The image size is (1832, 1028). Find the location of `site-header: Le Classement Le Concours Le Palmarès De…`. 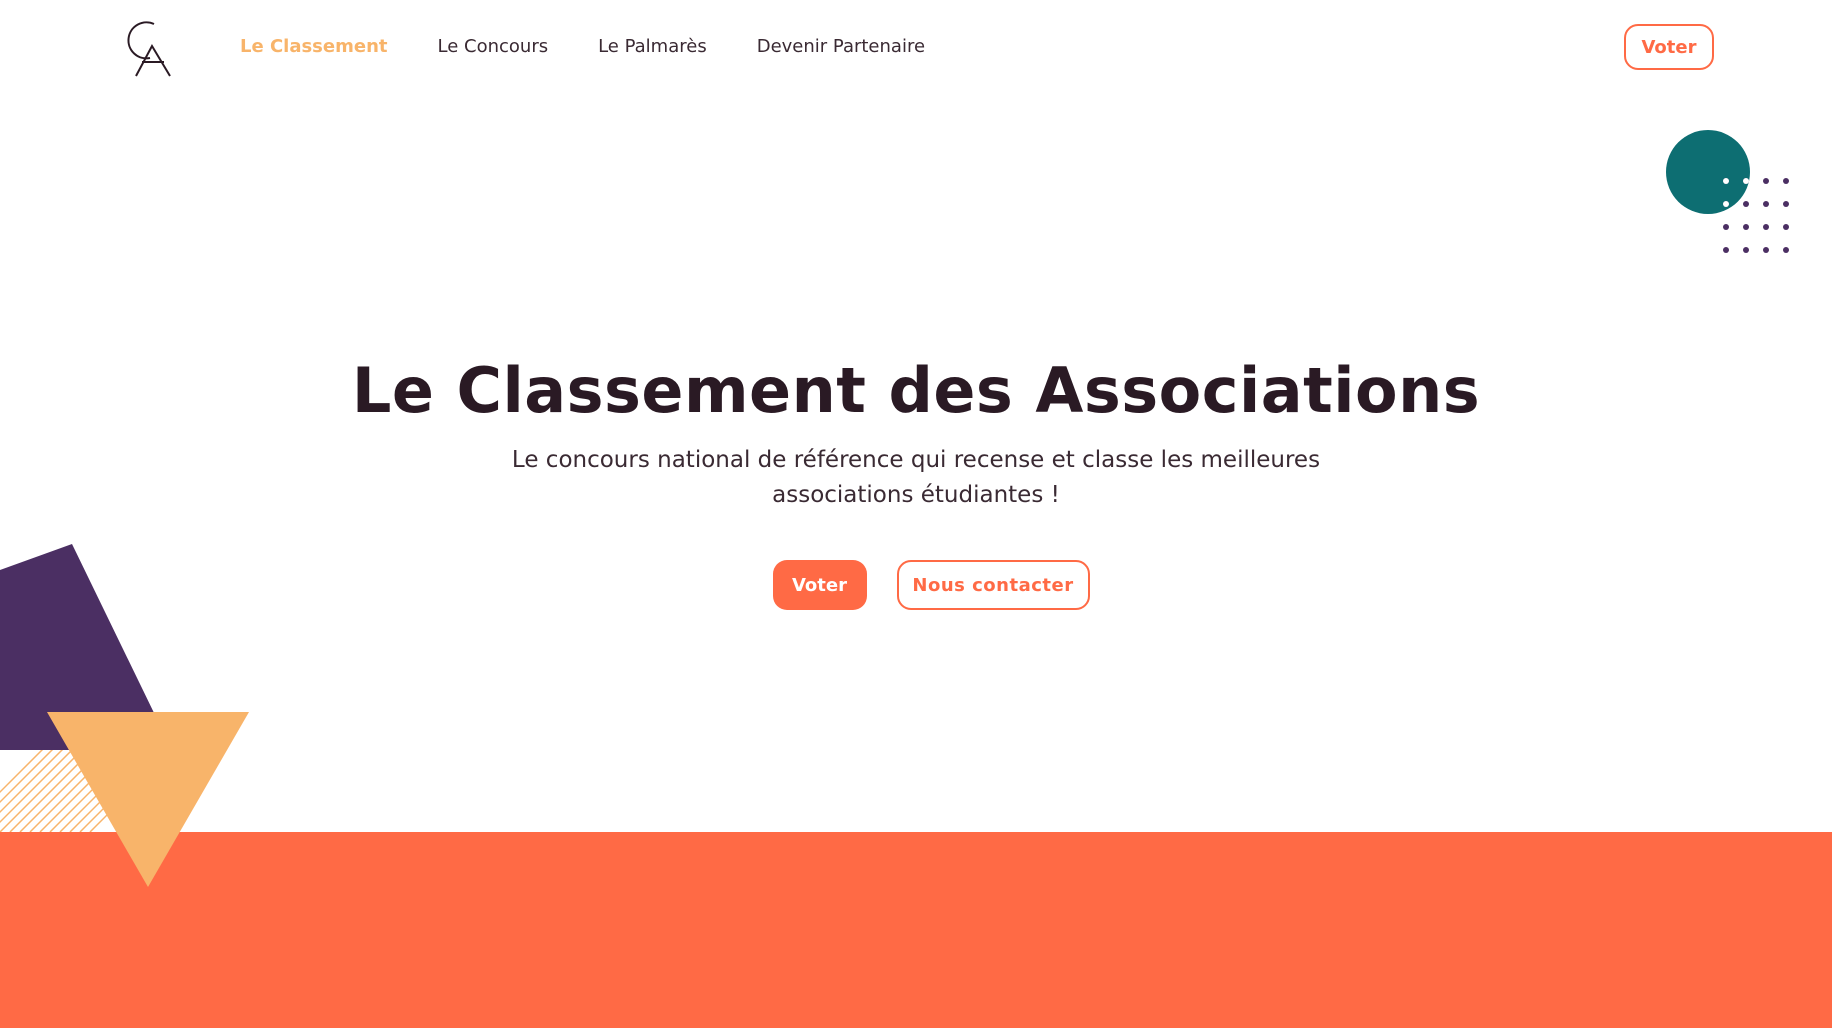

site-header: Le Classement Le Concours Le Palmarès De… is located at coordinates (916, 50).